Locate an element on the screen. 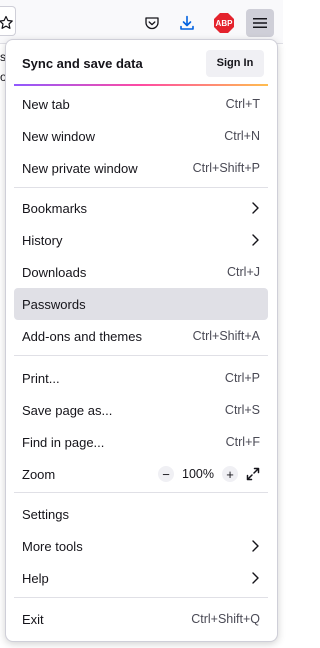 Image resolution: width=320 pixels, height=648 pixels. menu-item-label: History is located at coordinates (42, 240).